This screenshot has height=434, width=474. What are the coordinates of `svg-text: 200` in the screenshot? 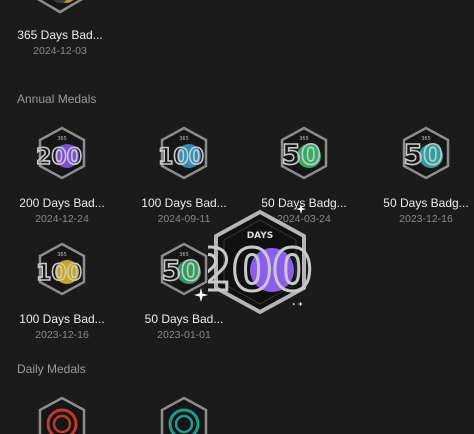 It's located at (59, 157).